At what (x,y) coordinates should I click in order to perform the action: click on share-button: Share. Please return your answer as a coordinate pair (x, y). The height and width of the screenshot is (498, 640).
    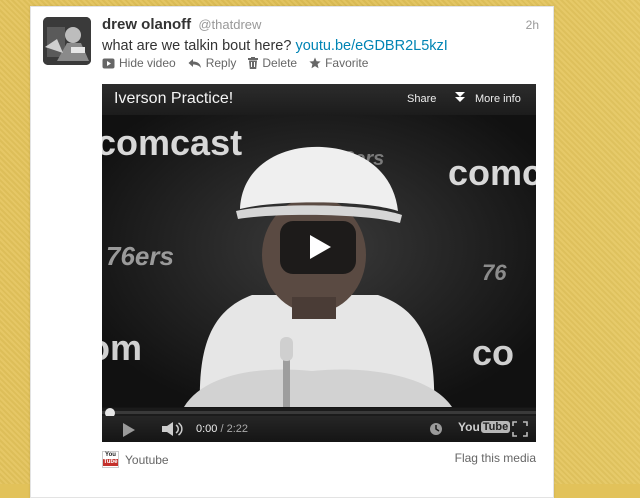
    Looking at the image, I should click on (421, 99).